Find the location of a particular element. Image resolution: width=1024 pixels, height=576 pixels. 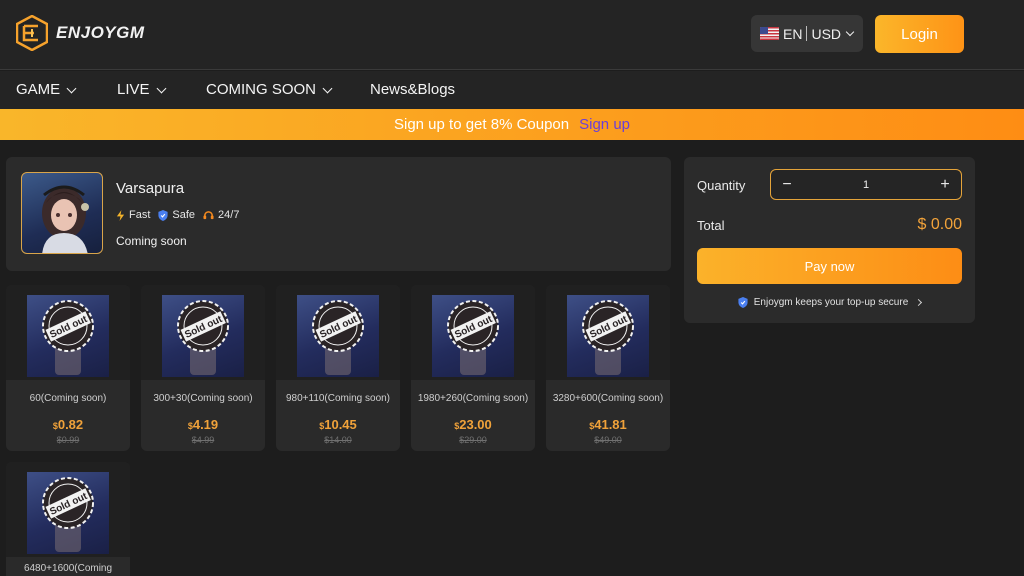

original-price: $0.99 is located at coordinates (68, 440).